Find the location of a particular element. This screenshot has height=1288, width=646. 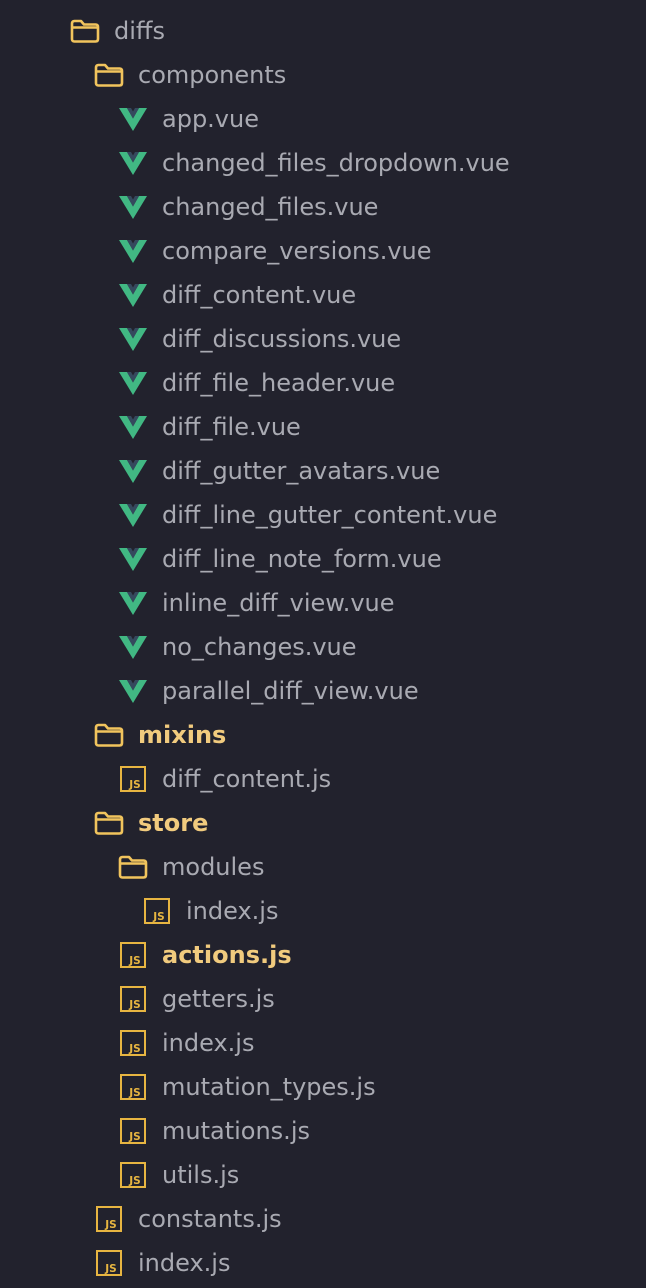

tree-item-diff-line-gutter-content-vue: diff_line_gutter_content.vue is located at coordinates (307, 515).